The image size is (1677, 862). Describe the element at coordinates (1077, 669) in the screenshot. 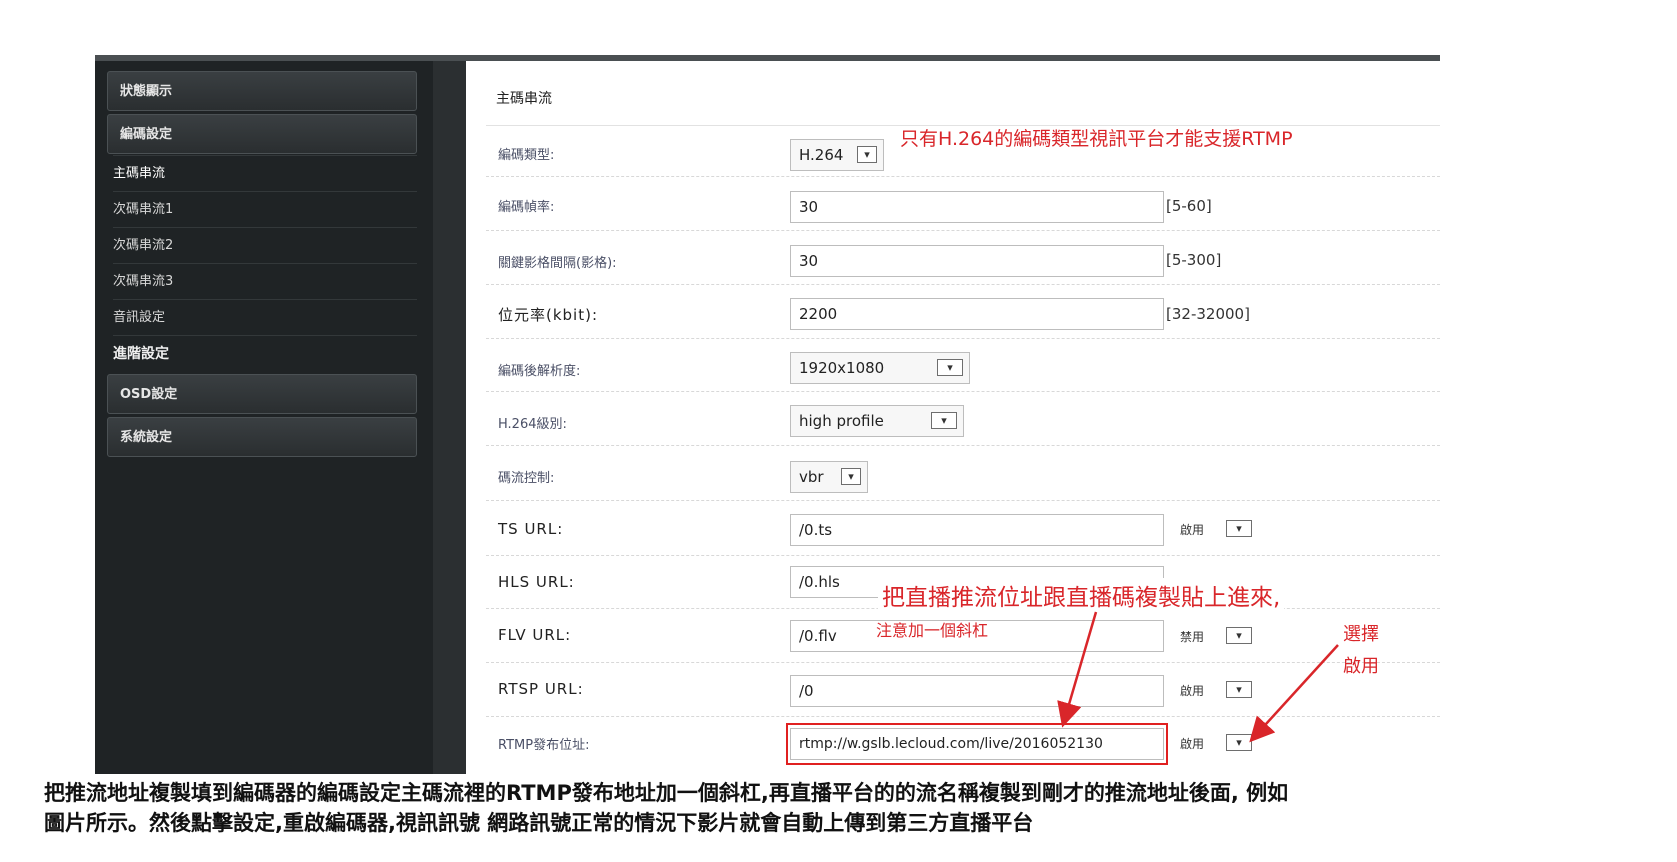

I see `arrow-to-rtmp-field` at that location.